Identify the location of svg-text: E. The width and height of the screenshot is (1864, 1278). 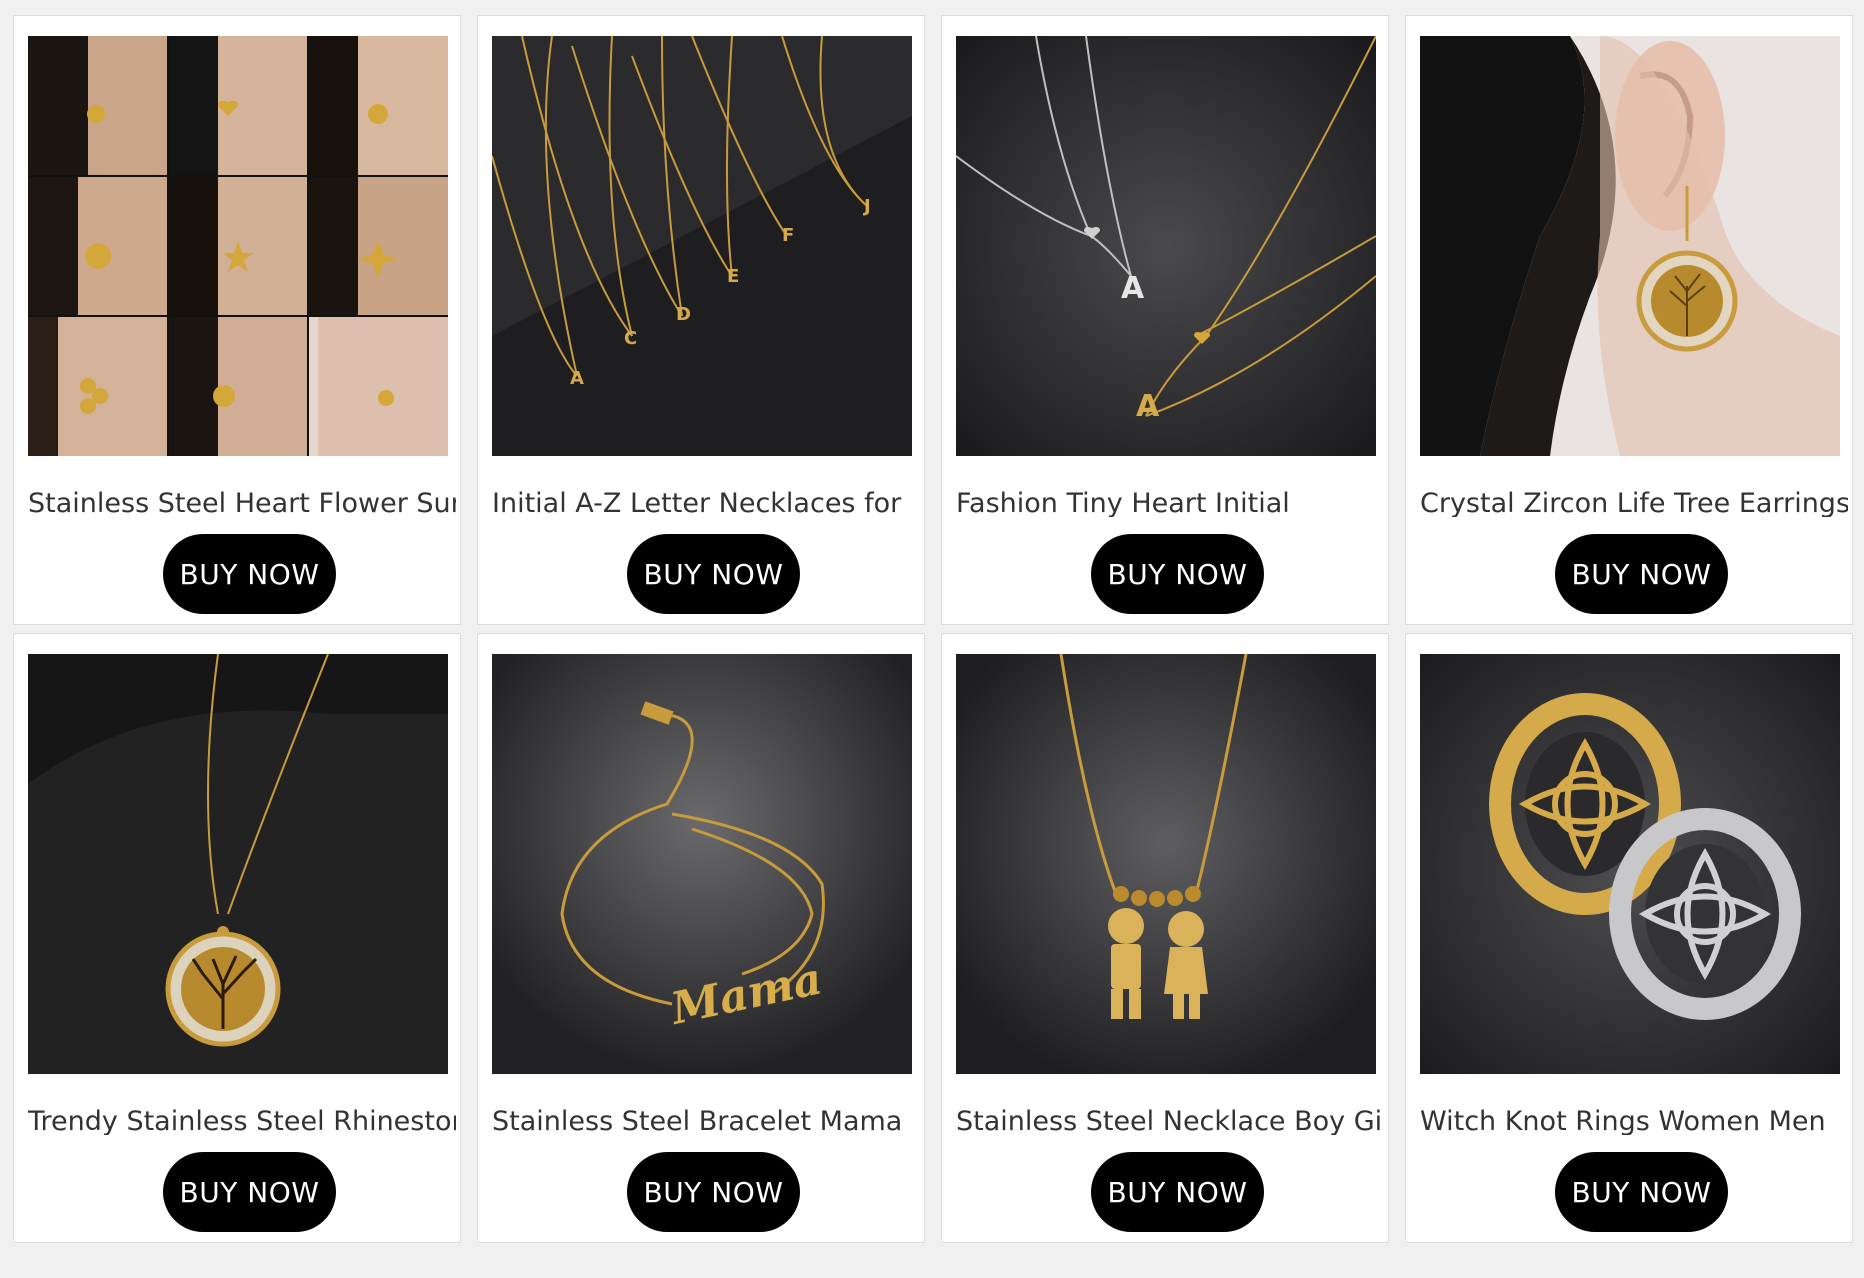
(733, 276).